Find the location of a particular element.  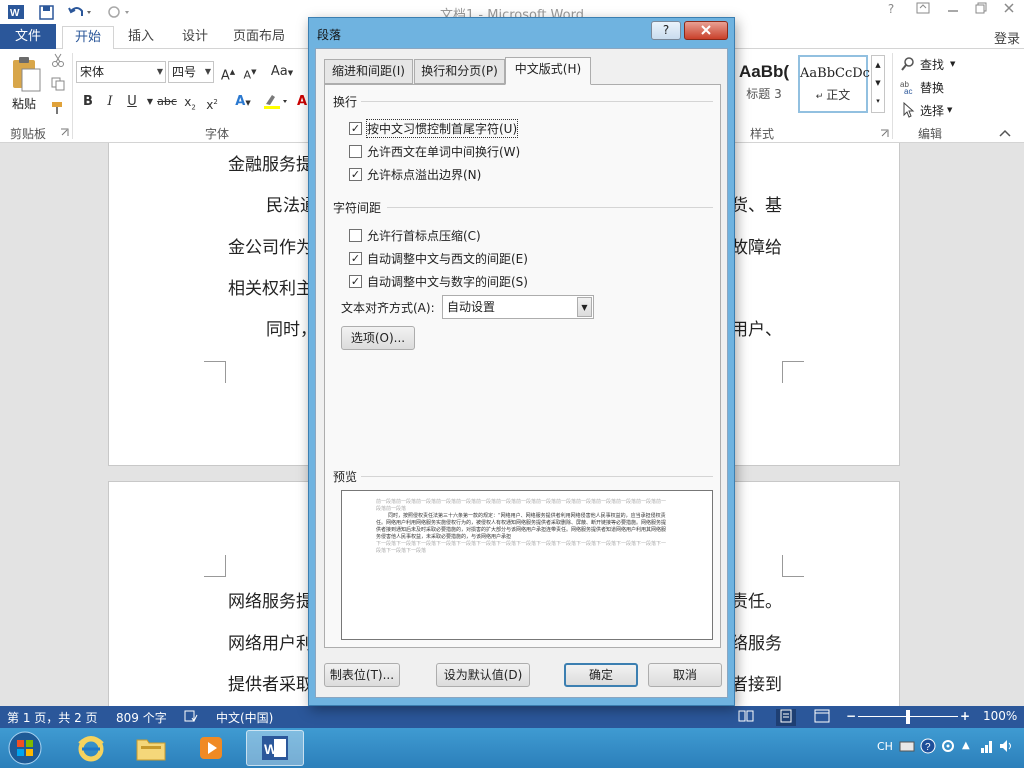

copy-icon is located at coordinates (58, 87).